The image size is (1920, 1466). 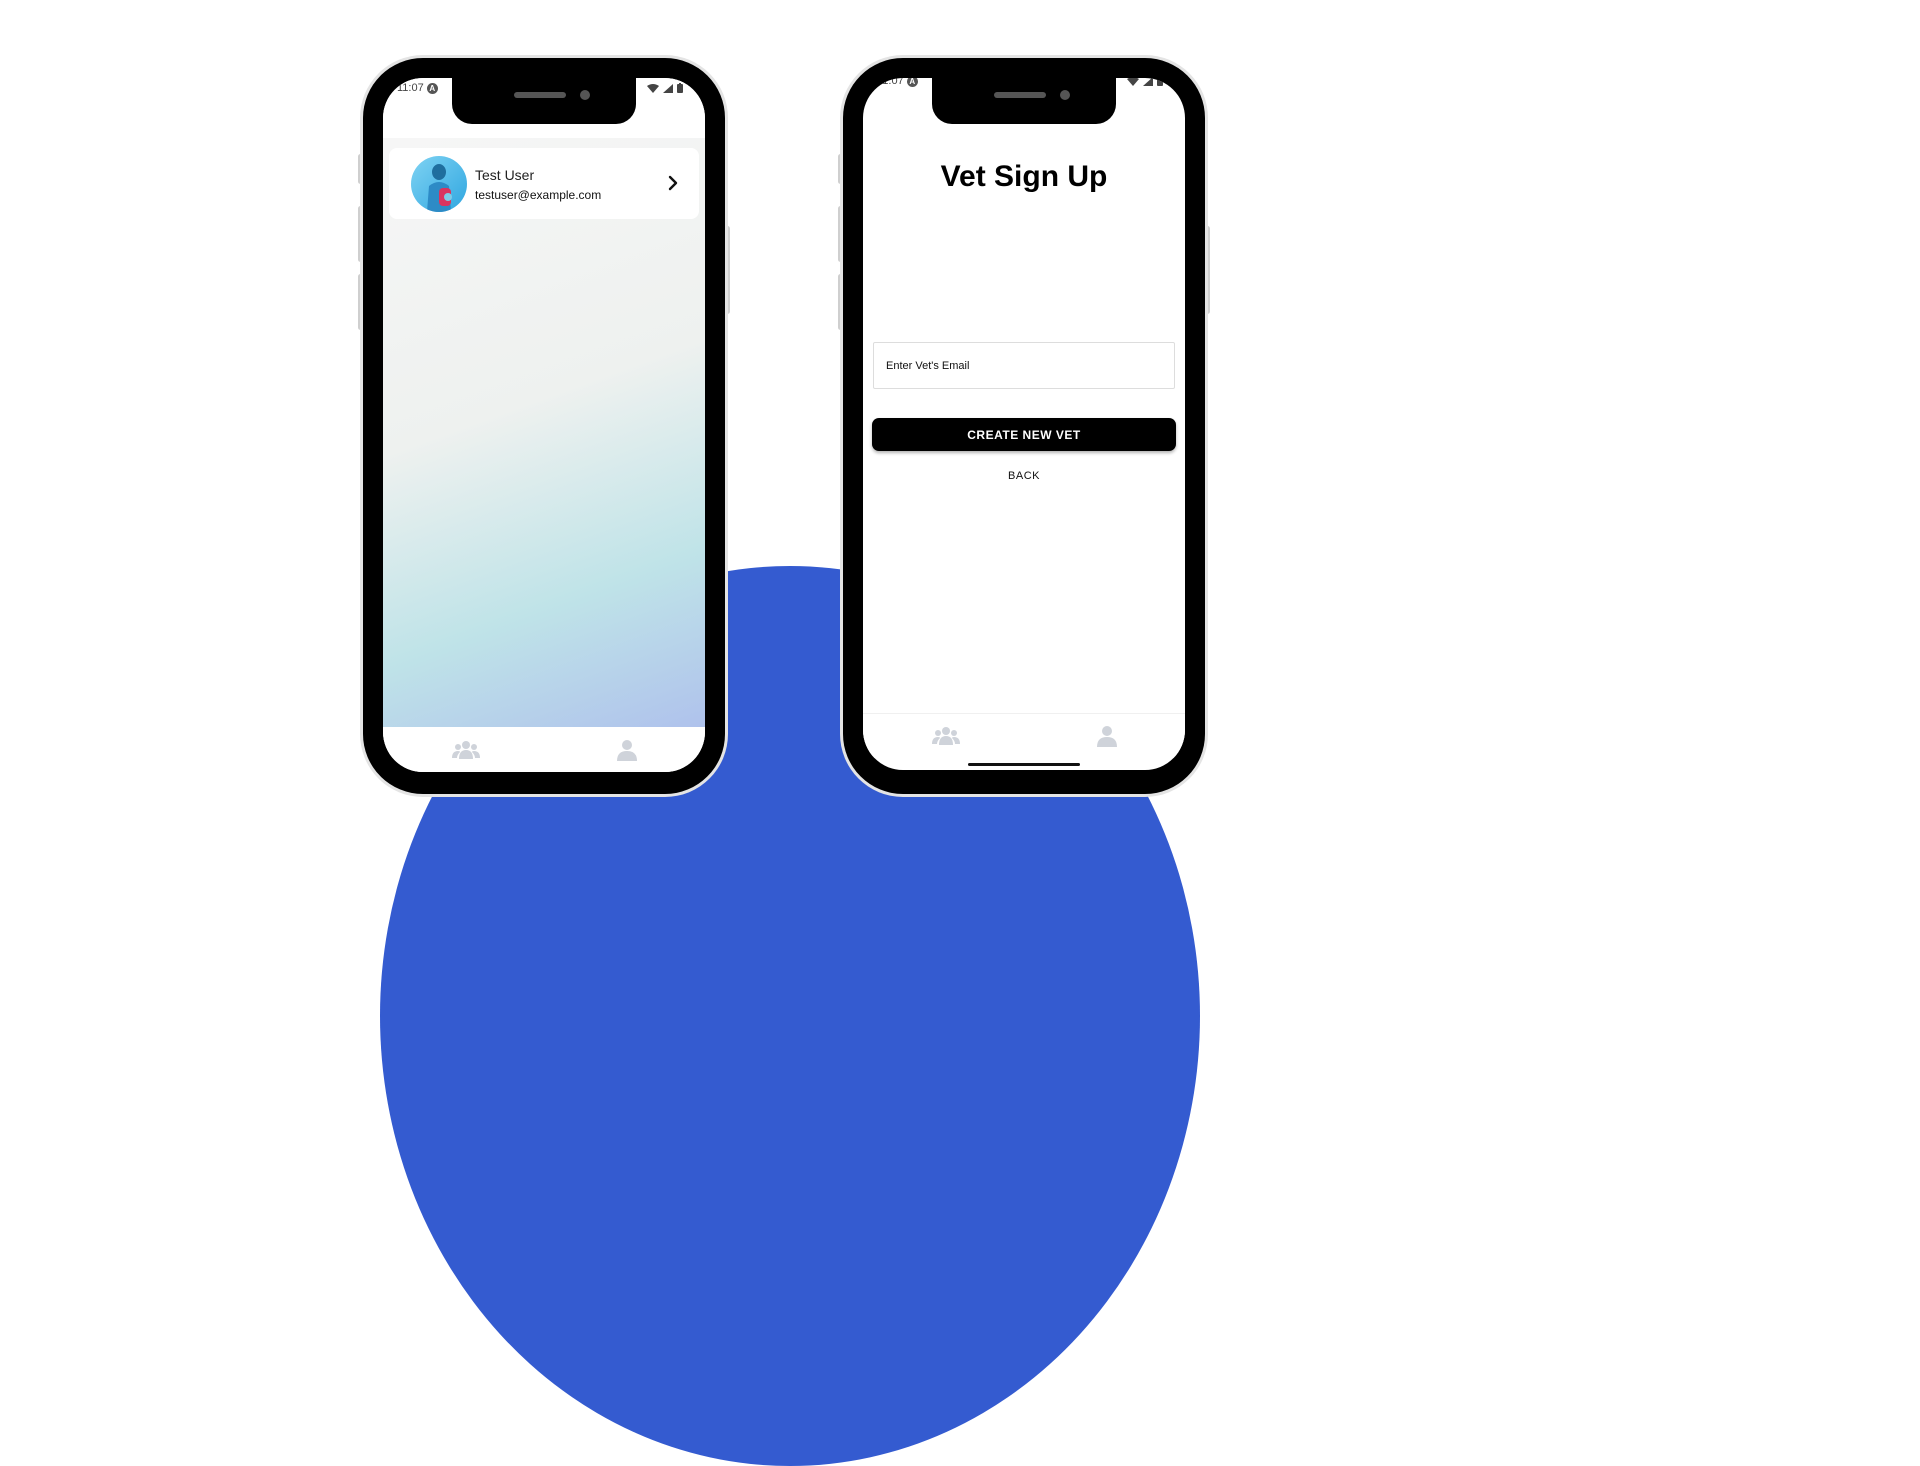 What do you see at coordinates (505, 175) in the screenshot?
I see `user-name: Test User` at bounding box center [505, 175].